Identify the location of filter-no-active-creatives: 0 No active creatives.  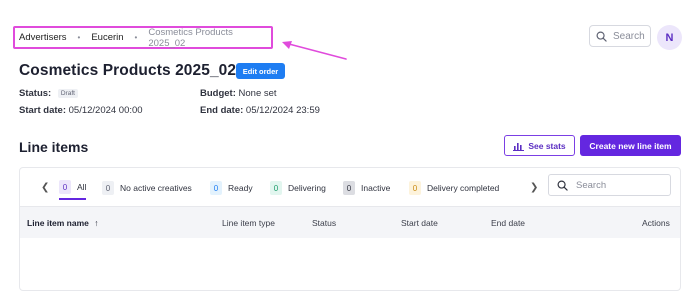
(147, 188).